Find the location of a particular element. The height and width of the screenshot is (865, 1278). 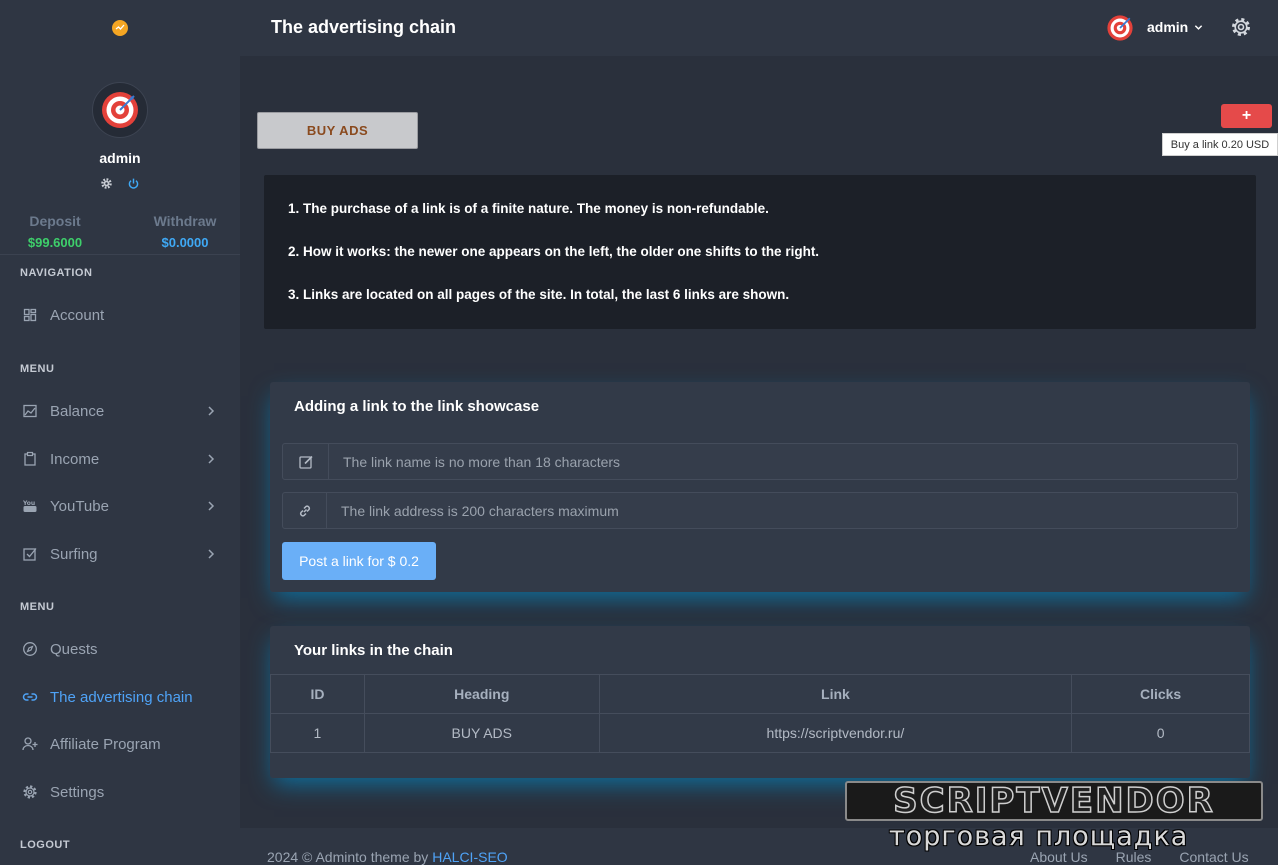

chevron-down-icon is located at coordinates (1198, 27).